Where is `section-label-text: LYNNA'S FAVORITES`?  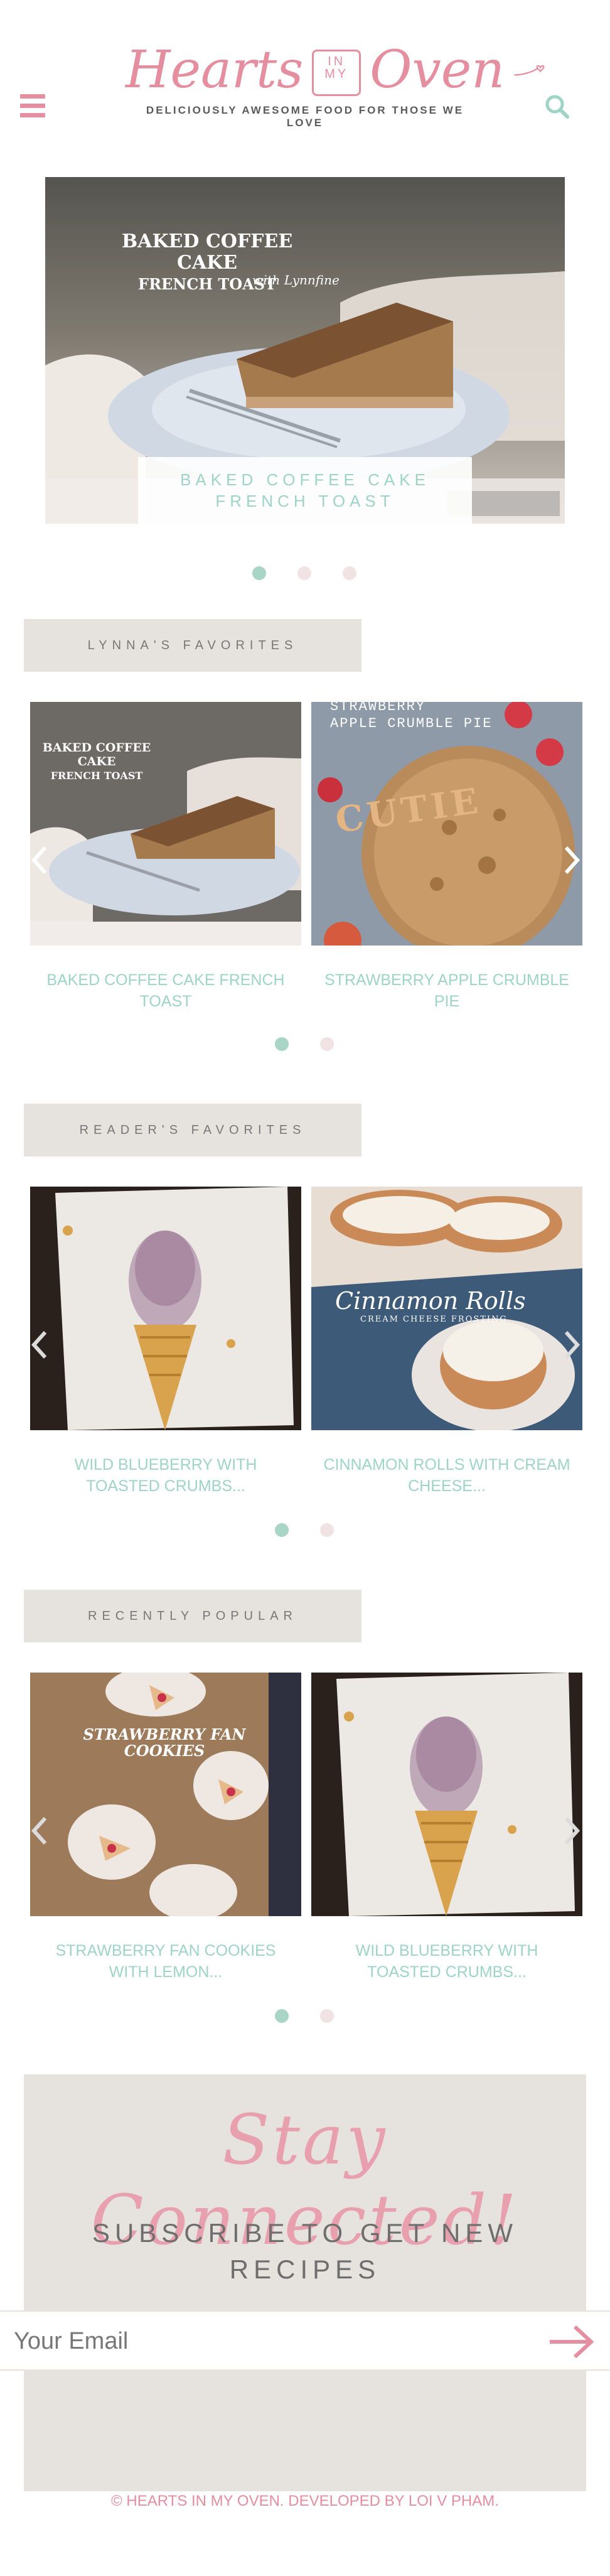 section-label-text: LYNNA'S FAVORITES is located at coordinates (192, 645).